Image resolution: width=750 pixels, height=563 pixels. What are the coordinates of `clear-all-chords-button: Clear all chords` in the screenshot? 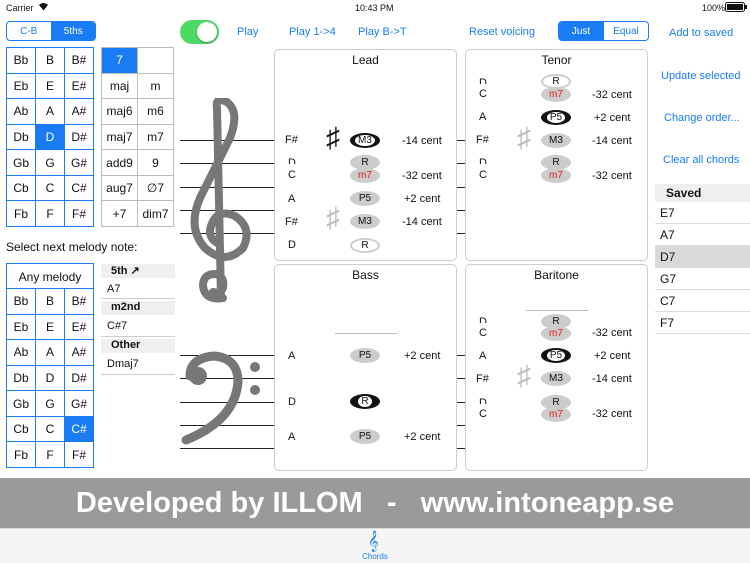 It's located at (701, 160).